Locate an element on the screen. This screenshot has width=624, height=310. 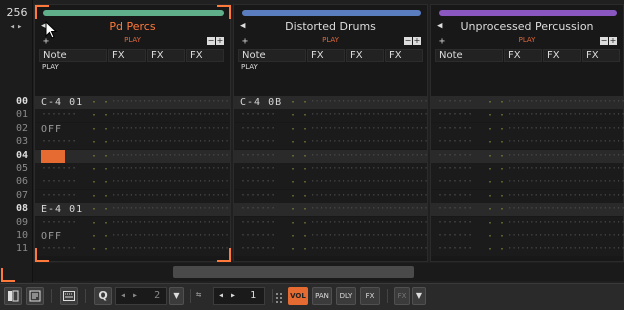
pan-column-toggle: PAN is located at coordinates (322, 296).